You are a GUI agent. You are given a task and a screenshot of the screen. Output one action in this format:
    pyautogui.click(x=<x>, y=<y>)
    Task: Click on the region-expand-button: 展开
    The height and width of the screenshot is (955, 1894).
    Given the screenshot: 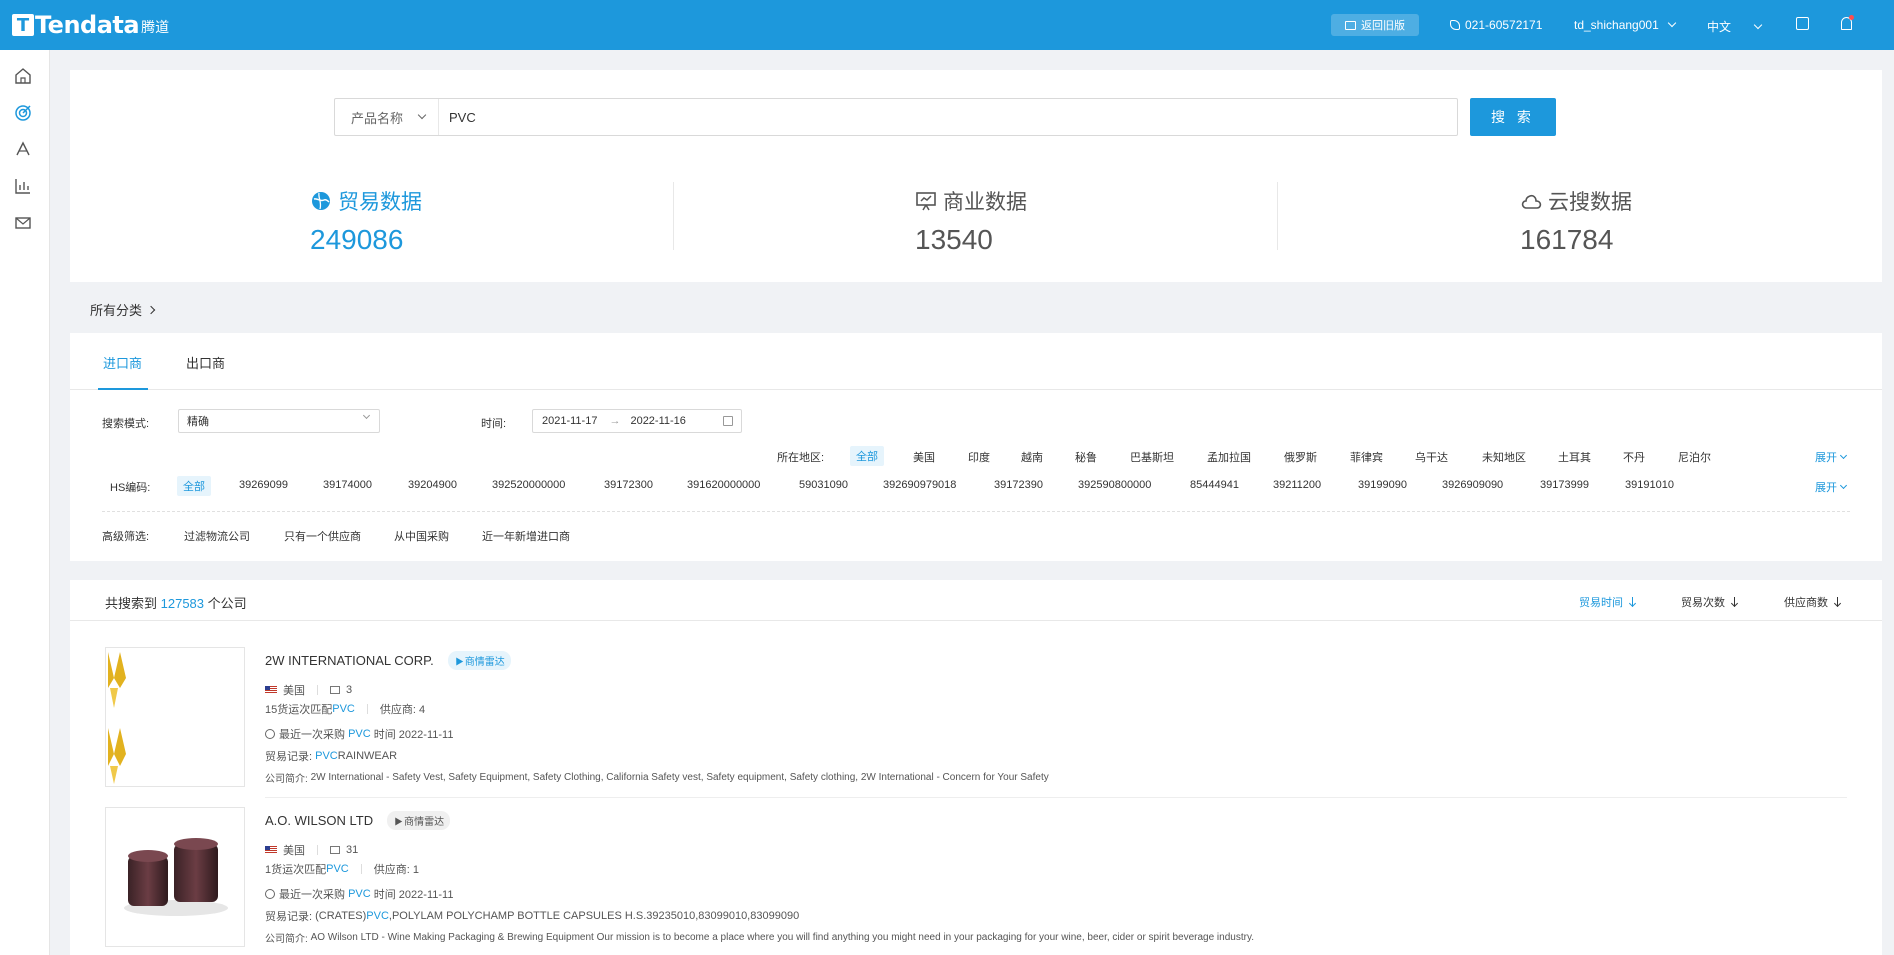 What is the action you would take?
    pyautogui.click(x=1831, y=457)
    